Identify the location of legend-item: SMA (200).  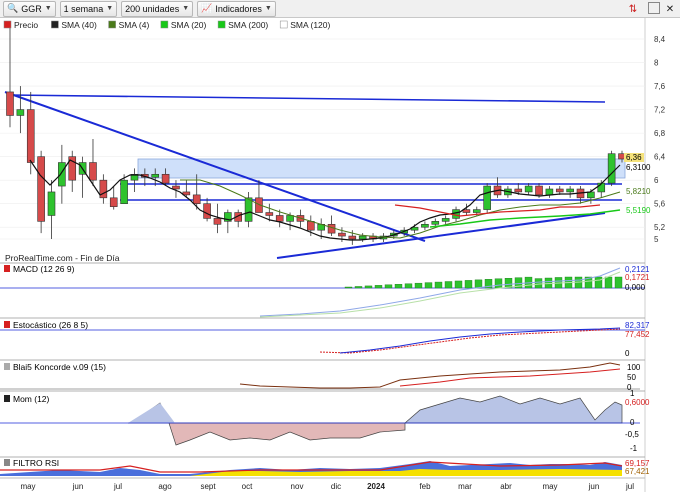
(248, 25).